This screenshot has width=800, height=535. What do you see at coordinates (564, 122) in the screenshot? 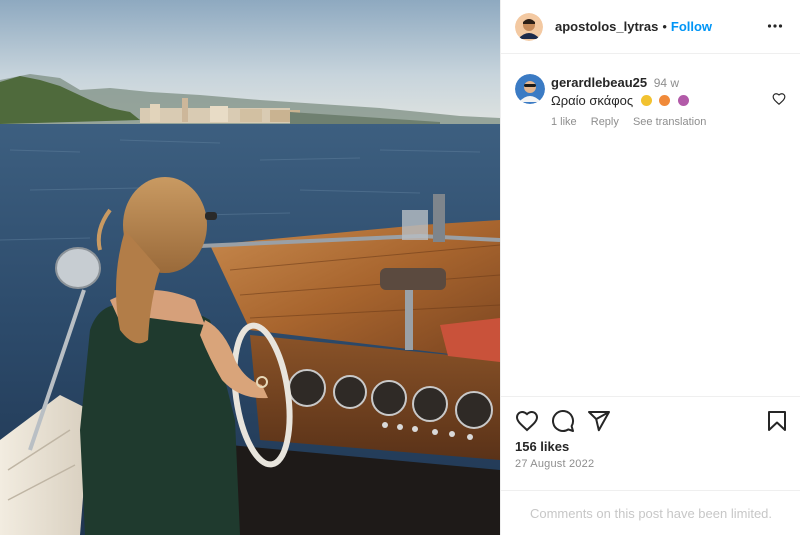
I see `comment-likes-link: 1 like` at bounding box center [564, 122].